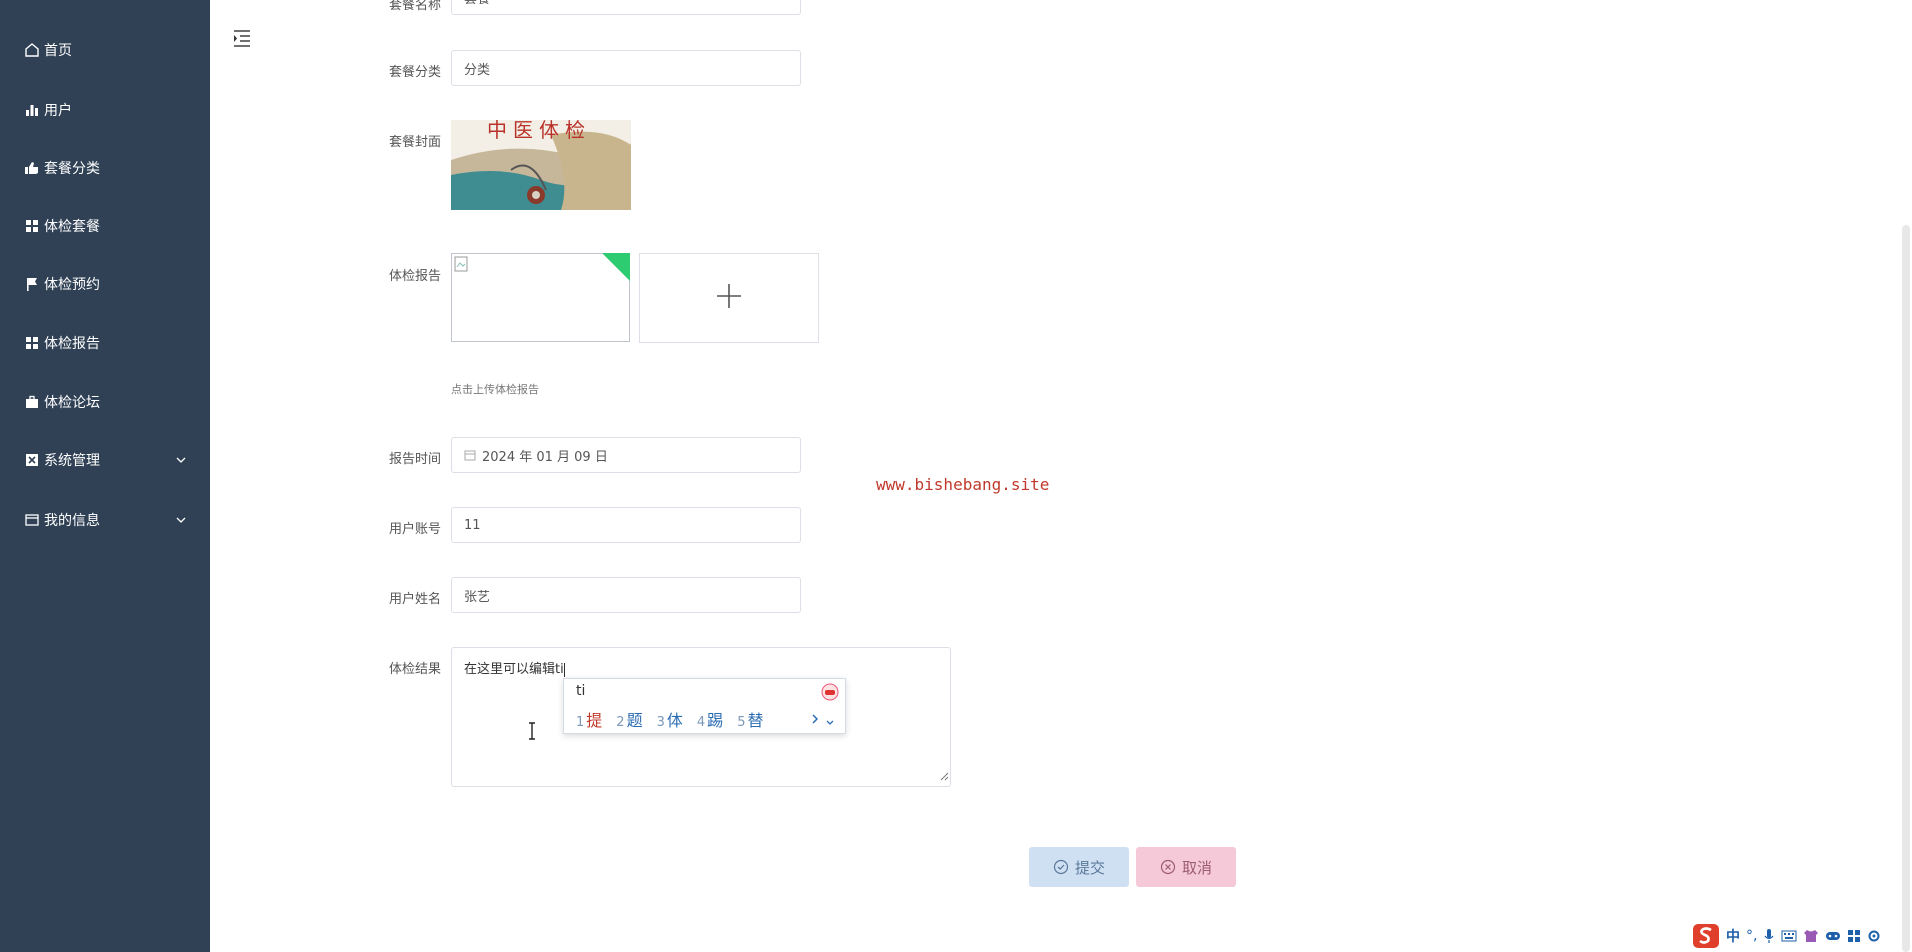 This screenshot has height=952, width=1912. I want to click on package-cover-label: 套餐封面, so click(414, 142).